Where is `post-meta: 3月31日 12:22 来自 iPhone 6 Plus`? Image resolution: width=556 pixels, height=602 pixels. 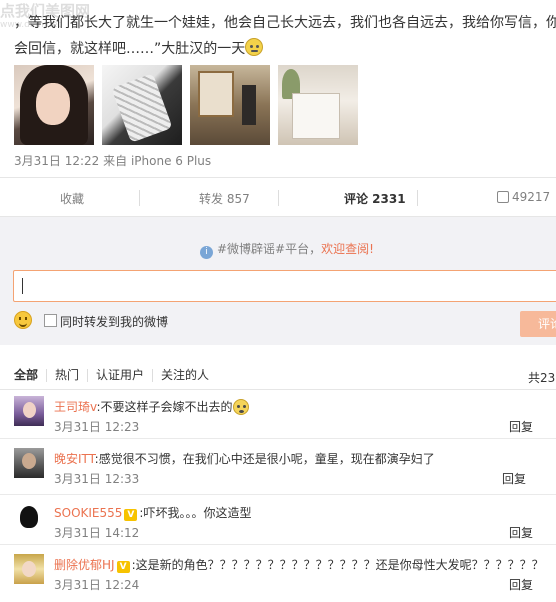
post-meta: 3月31日 12:22 来自 iPhone 6 Plus is located at coordinates (112, 160).